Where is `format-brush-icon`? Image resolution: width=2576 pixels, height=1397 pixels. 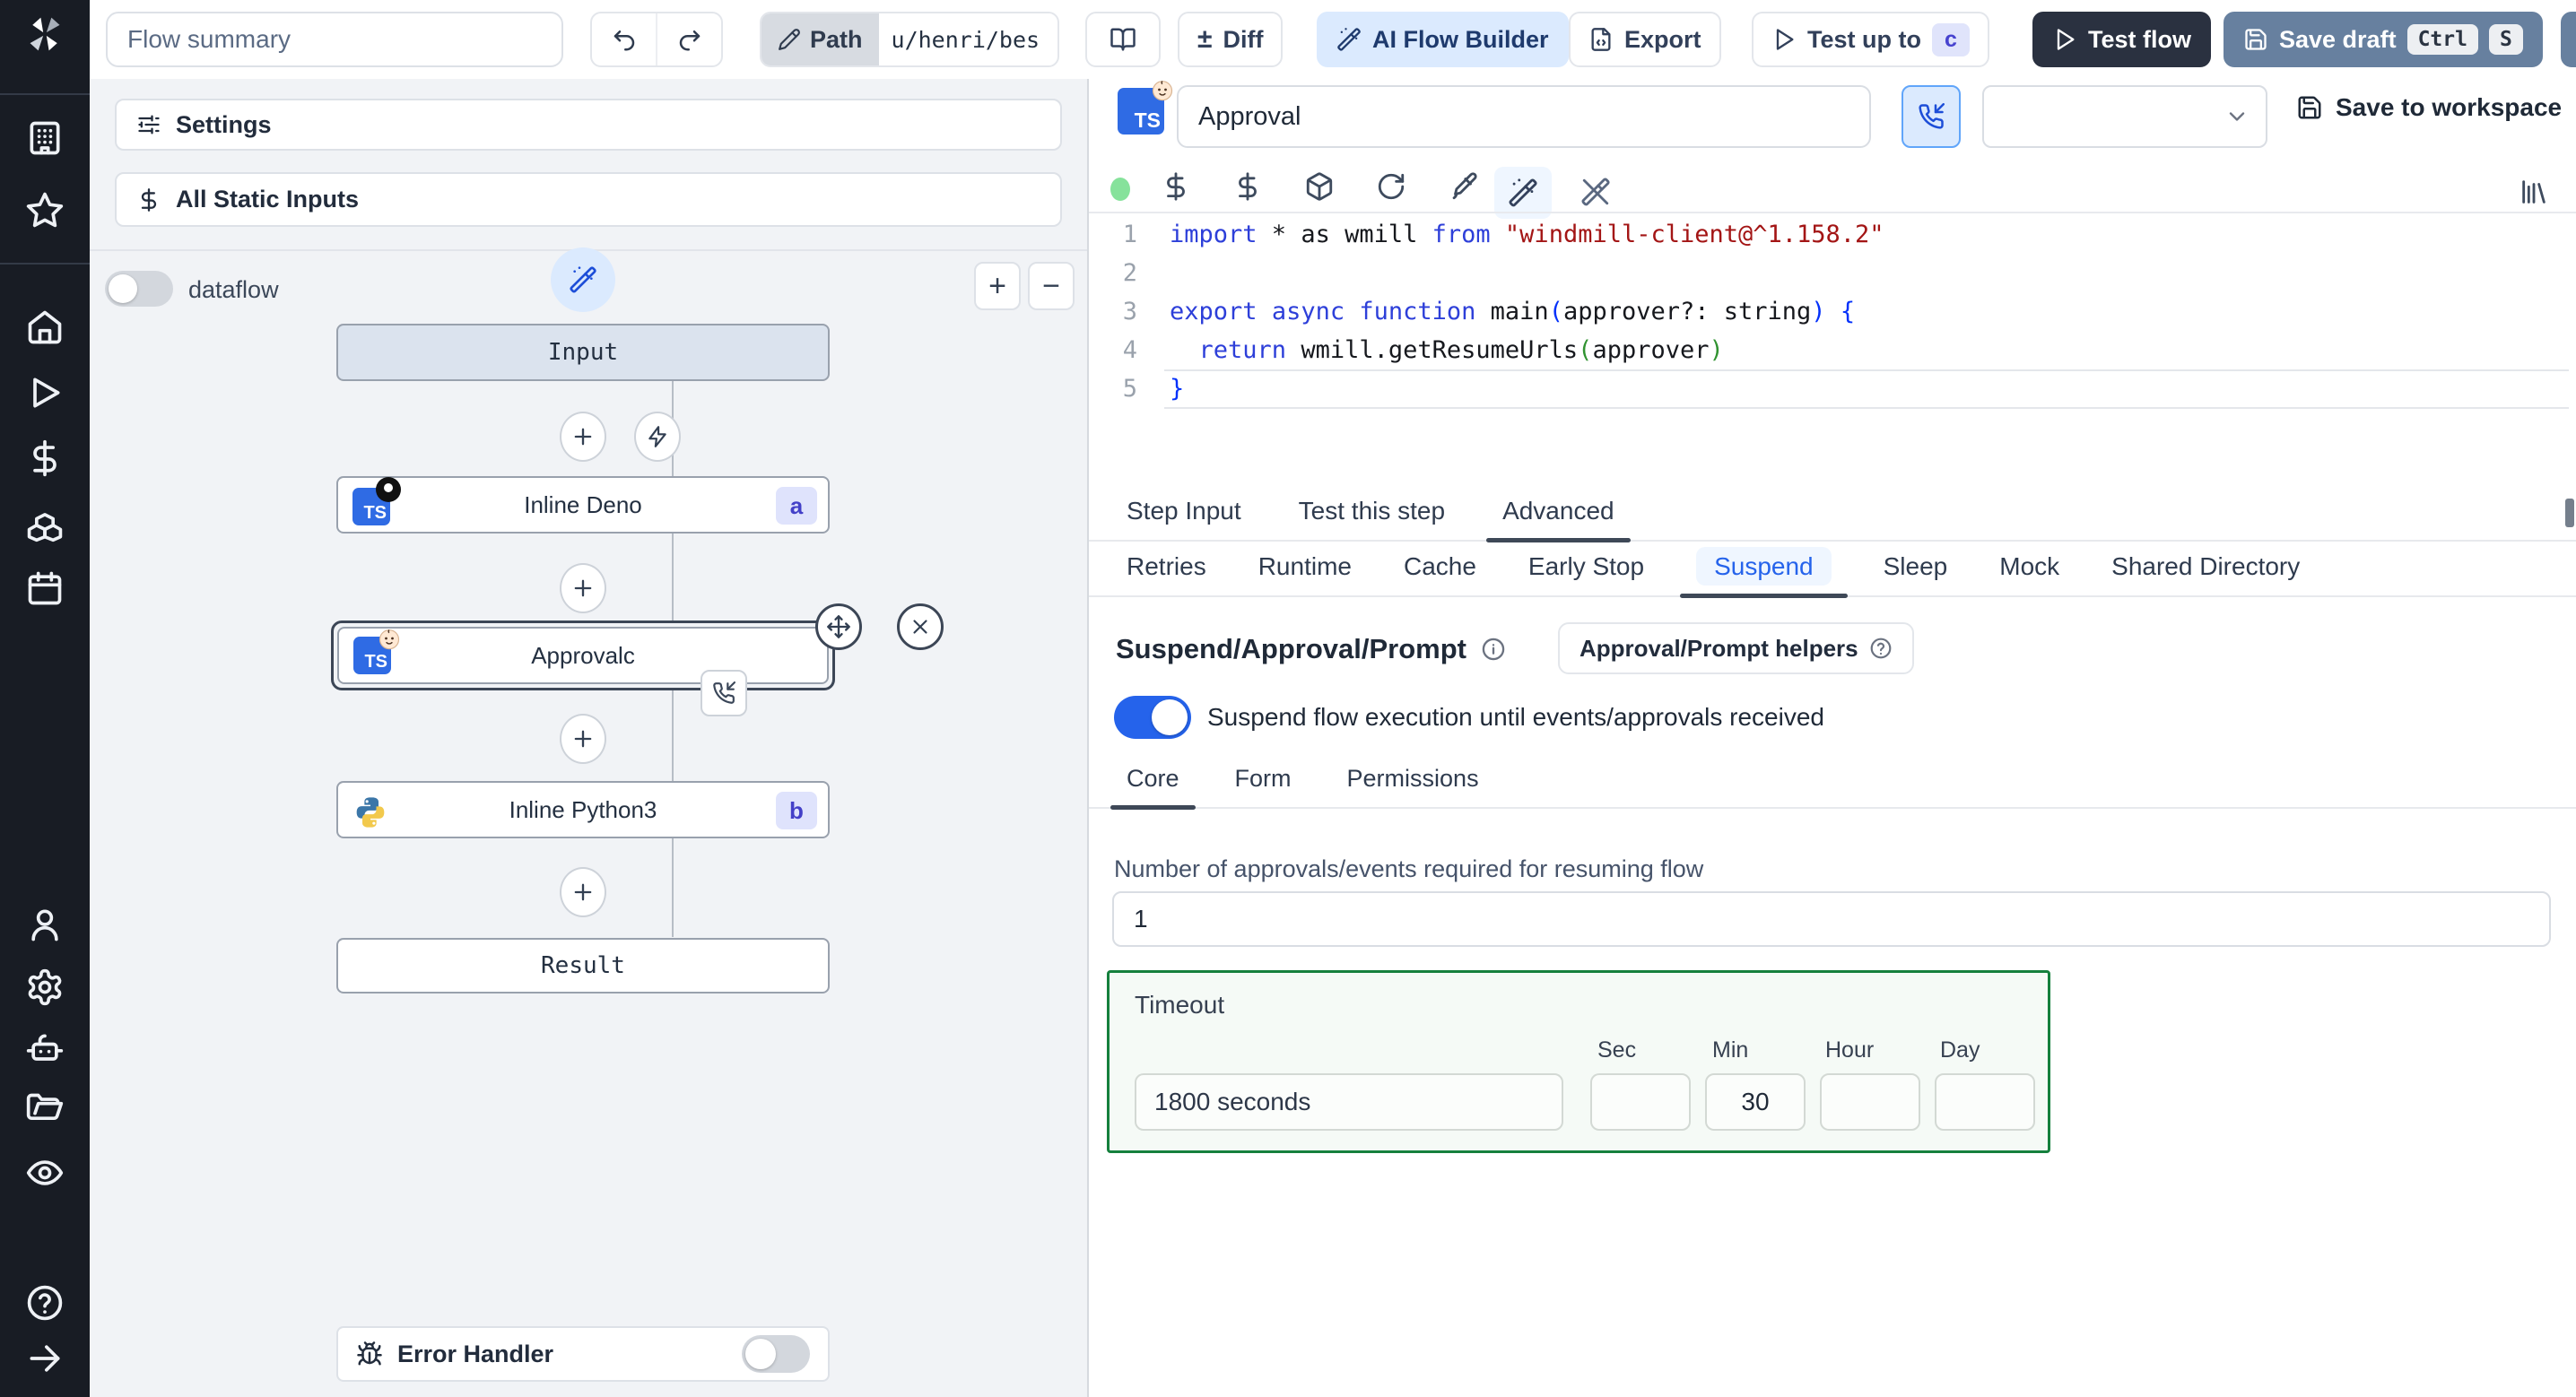
format-brush-icon is located at coordinates (1463, 186).